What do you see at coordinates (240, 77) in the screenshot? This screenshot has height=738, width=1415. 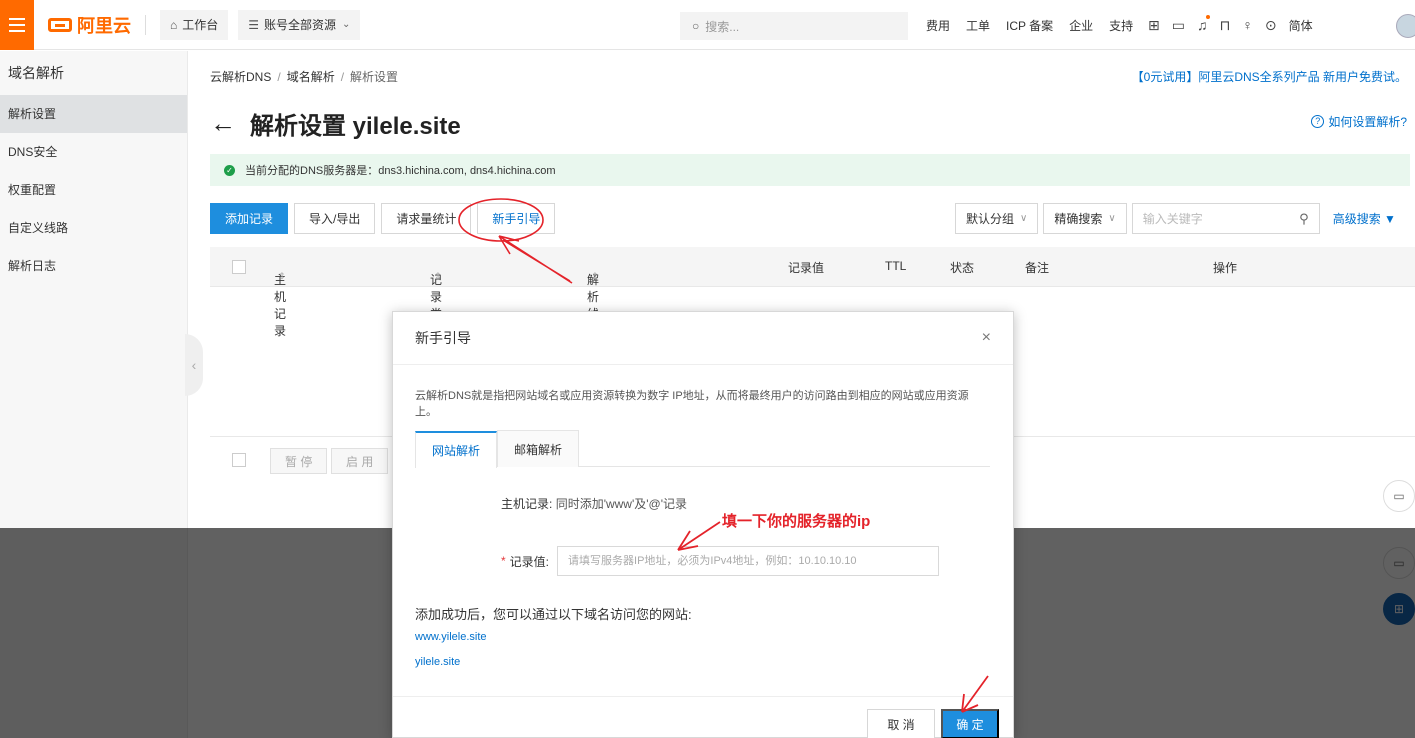 I see `breadcrumb-item: 云解析DNS` at bounding box center [240, 77].